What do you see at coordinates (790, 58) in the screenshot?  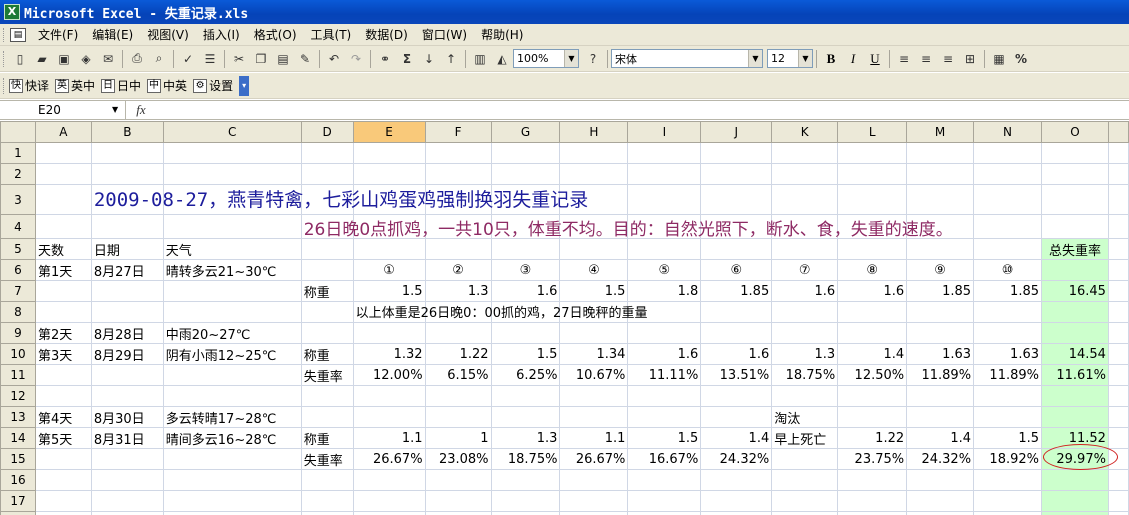 I see `font-size-select: 12 ▼` at bounding box center [790, 58].